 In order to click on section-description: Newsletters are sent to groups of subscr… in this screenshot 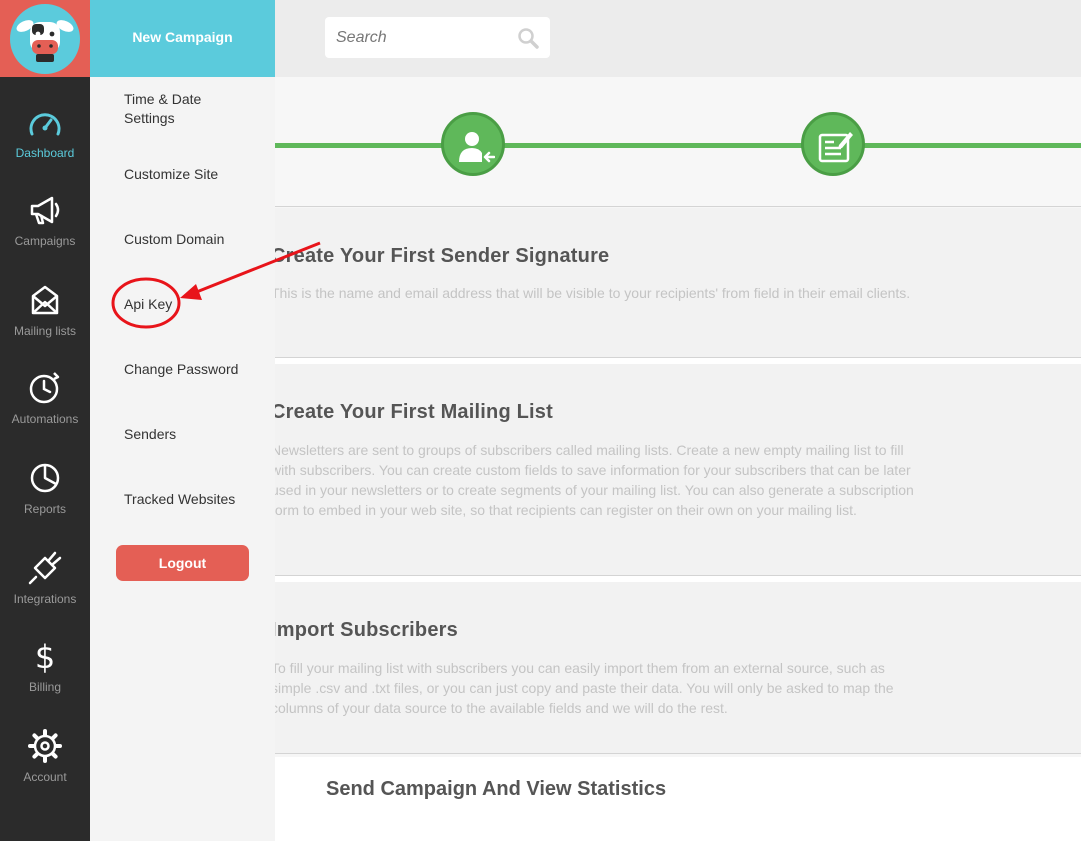, I will do `click(594, 480)`.